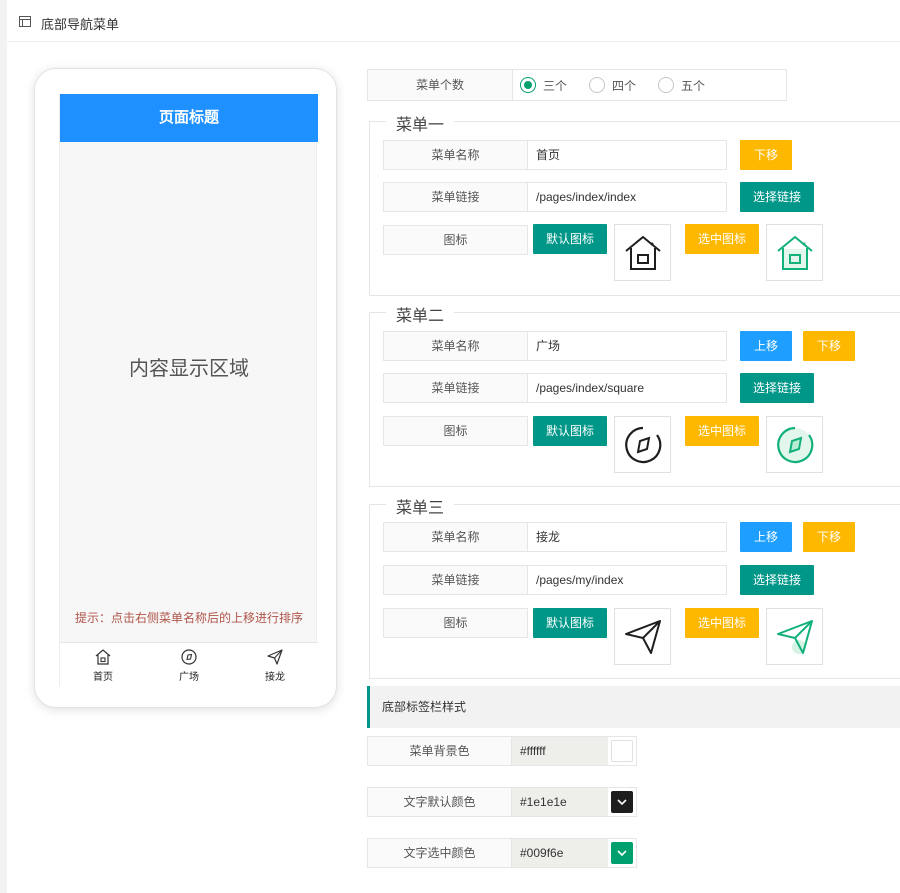 This screenshot has height=893, width=900. I want to click on phone-tab-bar: 首页 广场 接龙, so click(189, 664).